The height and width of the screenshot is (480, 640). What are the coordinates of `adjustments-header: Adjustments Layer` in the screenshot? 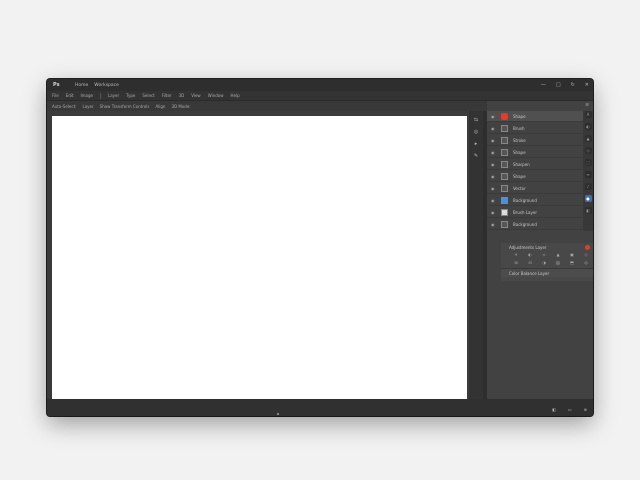 It's located at (547, 247).